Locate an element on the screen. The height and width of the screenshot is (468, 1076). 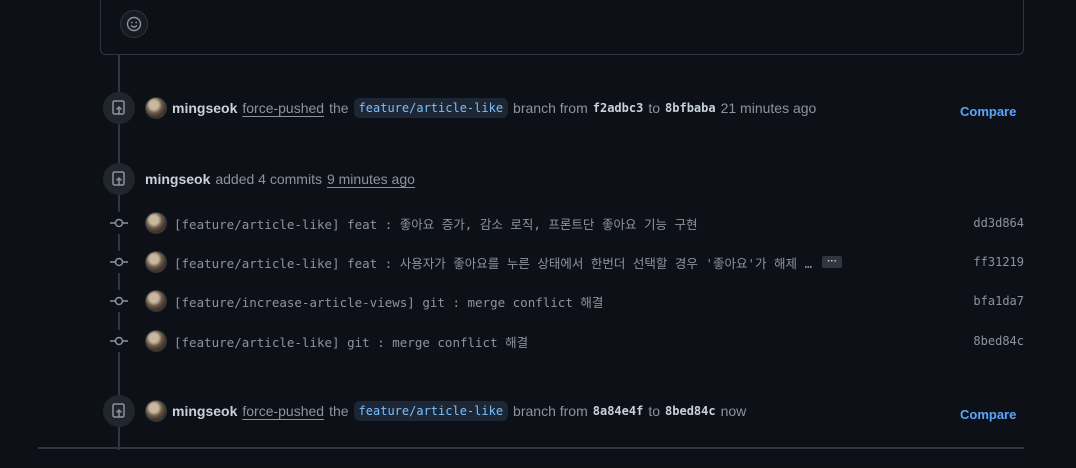
to-sha: 8bed84c is located at coordinates (690, 411).